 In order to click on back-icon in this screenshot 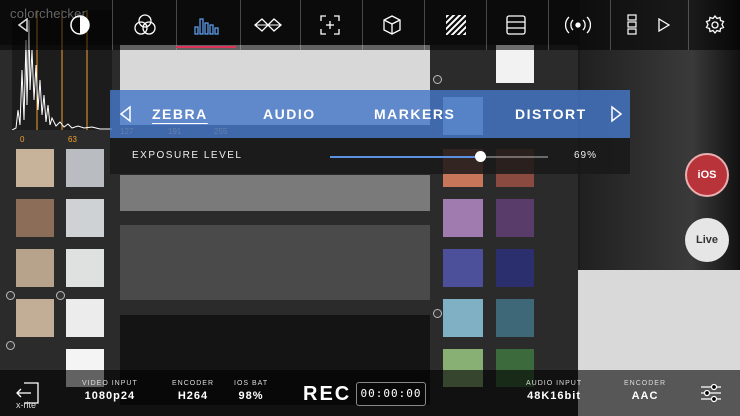, I will do `click(22, 25)`.